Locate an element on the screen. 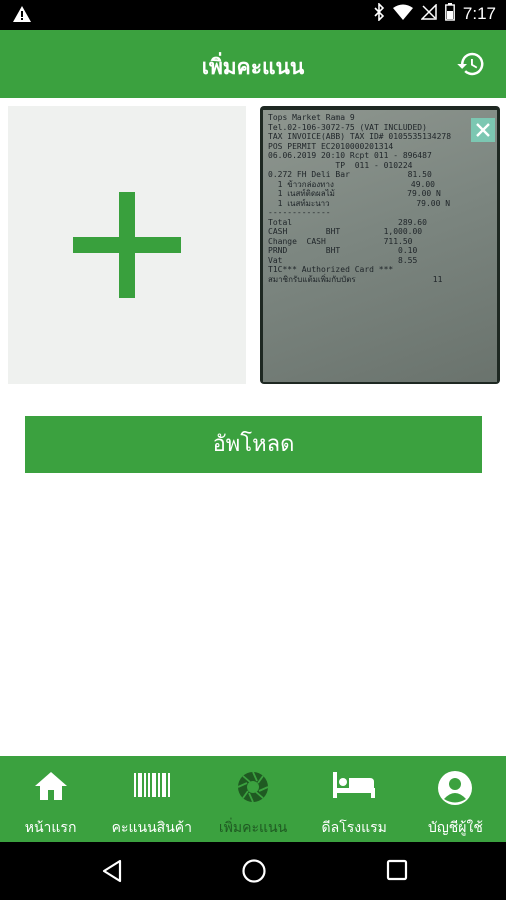 This screenshot has height=900, width=506. receipt-text-line: Change CASH 711.50 is located at coordinates (340, 241).